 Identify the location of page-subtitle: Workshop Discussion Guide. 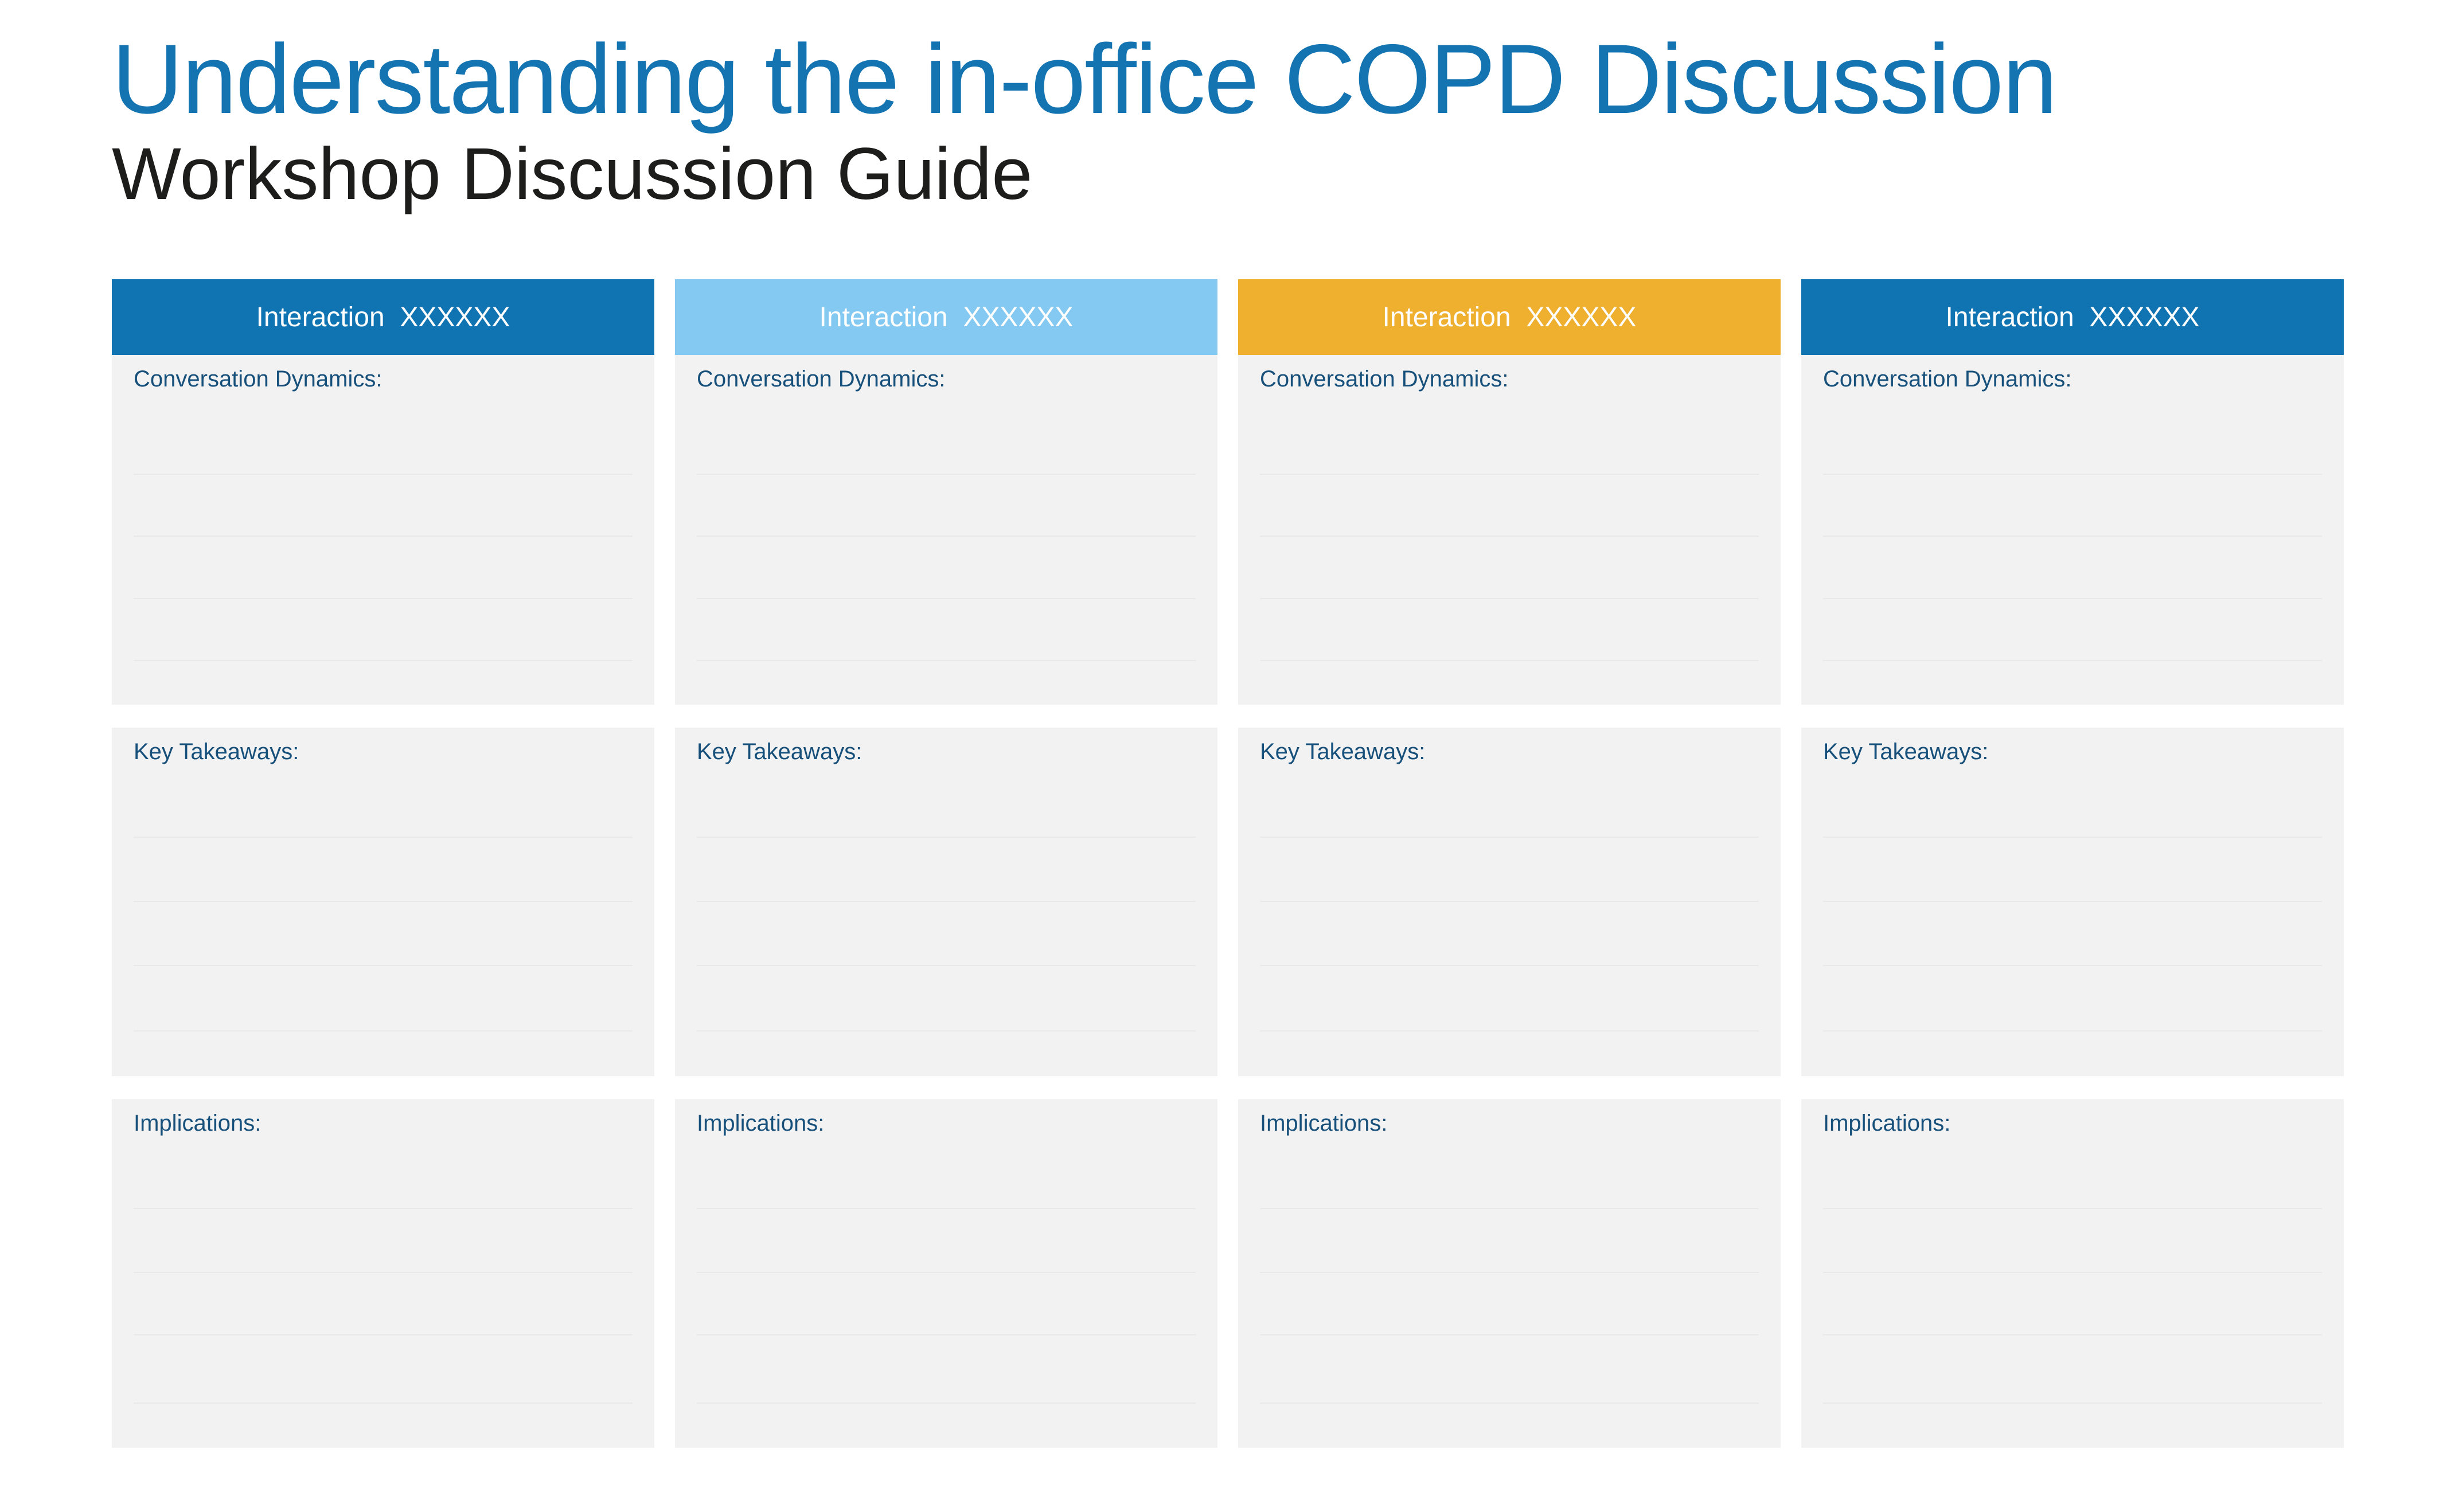
(572, 174).